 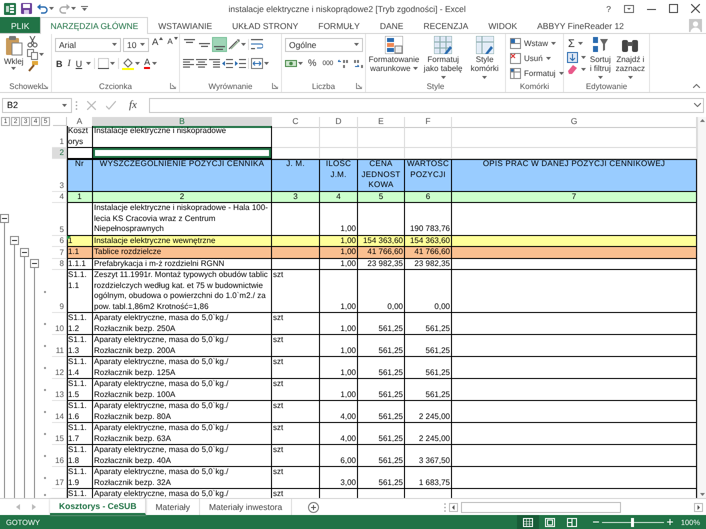 What do you see at coordinates (157, 44) in the screenshot?
I see `grow-font-button: A` at bounding box center [157, 44].